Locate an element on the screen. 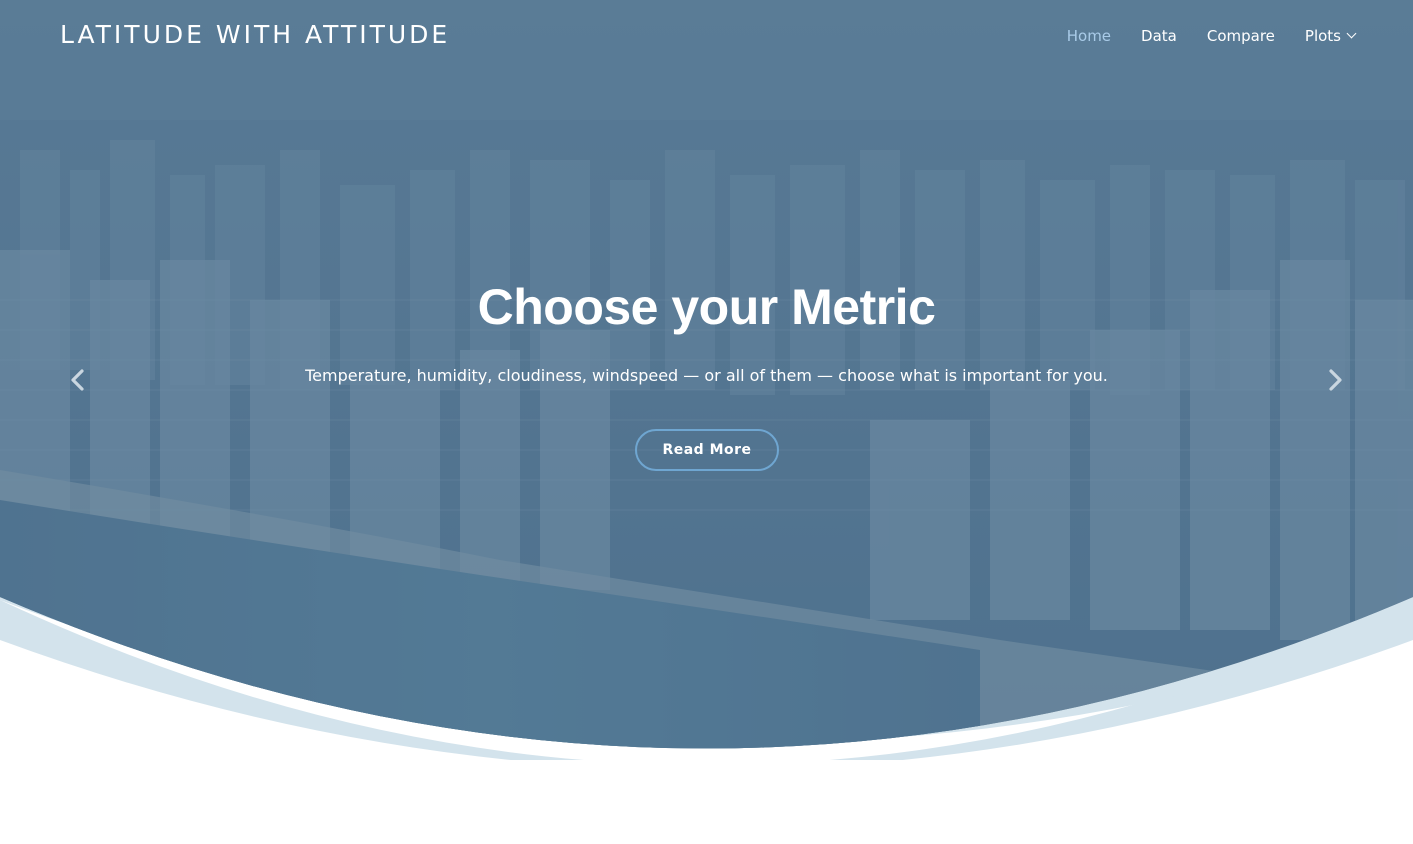  chevron-right-icon is located at coordinates (1335, 380).